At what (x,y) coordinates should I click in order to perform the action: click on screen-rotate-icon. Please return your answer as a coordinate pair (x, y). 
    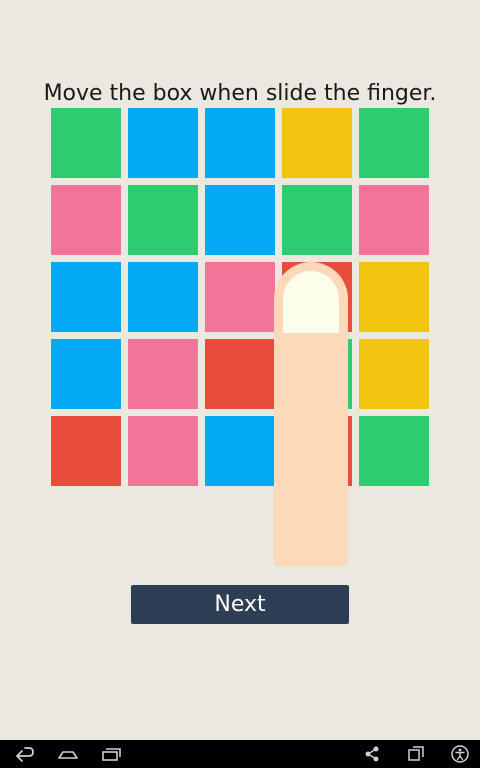
    Looking at the image, I should click on (416, 754).